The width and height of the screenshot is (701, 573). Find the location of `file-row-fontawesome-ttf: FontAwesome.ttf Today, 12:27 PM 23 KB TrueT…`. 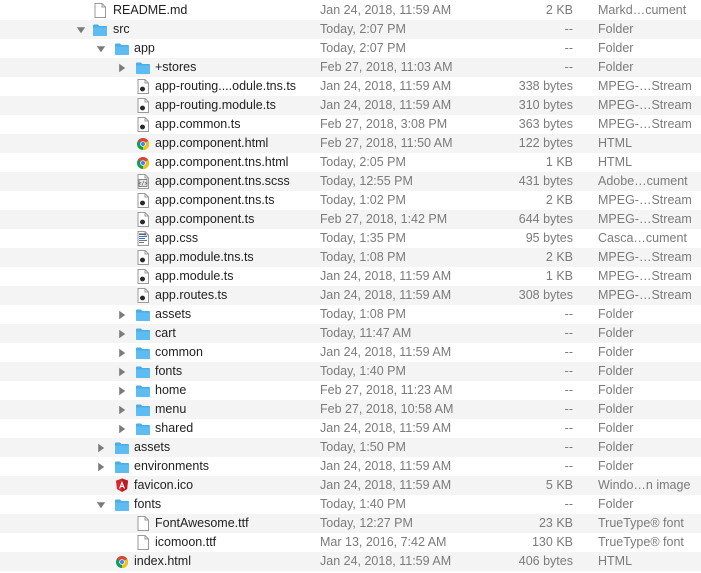

file-row-fontawesome-ttf: FontAwesome.ttf Today, 12:27 PM 23 KB TrueT… is located at coordinates (350, 523).